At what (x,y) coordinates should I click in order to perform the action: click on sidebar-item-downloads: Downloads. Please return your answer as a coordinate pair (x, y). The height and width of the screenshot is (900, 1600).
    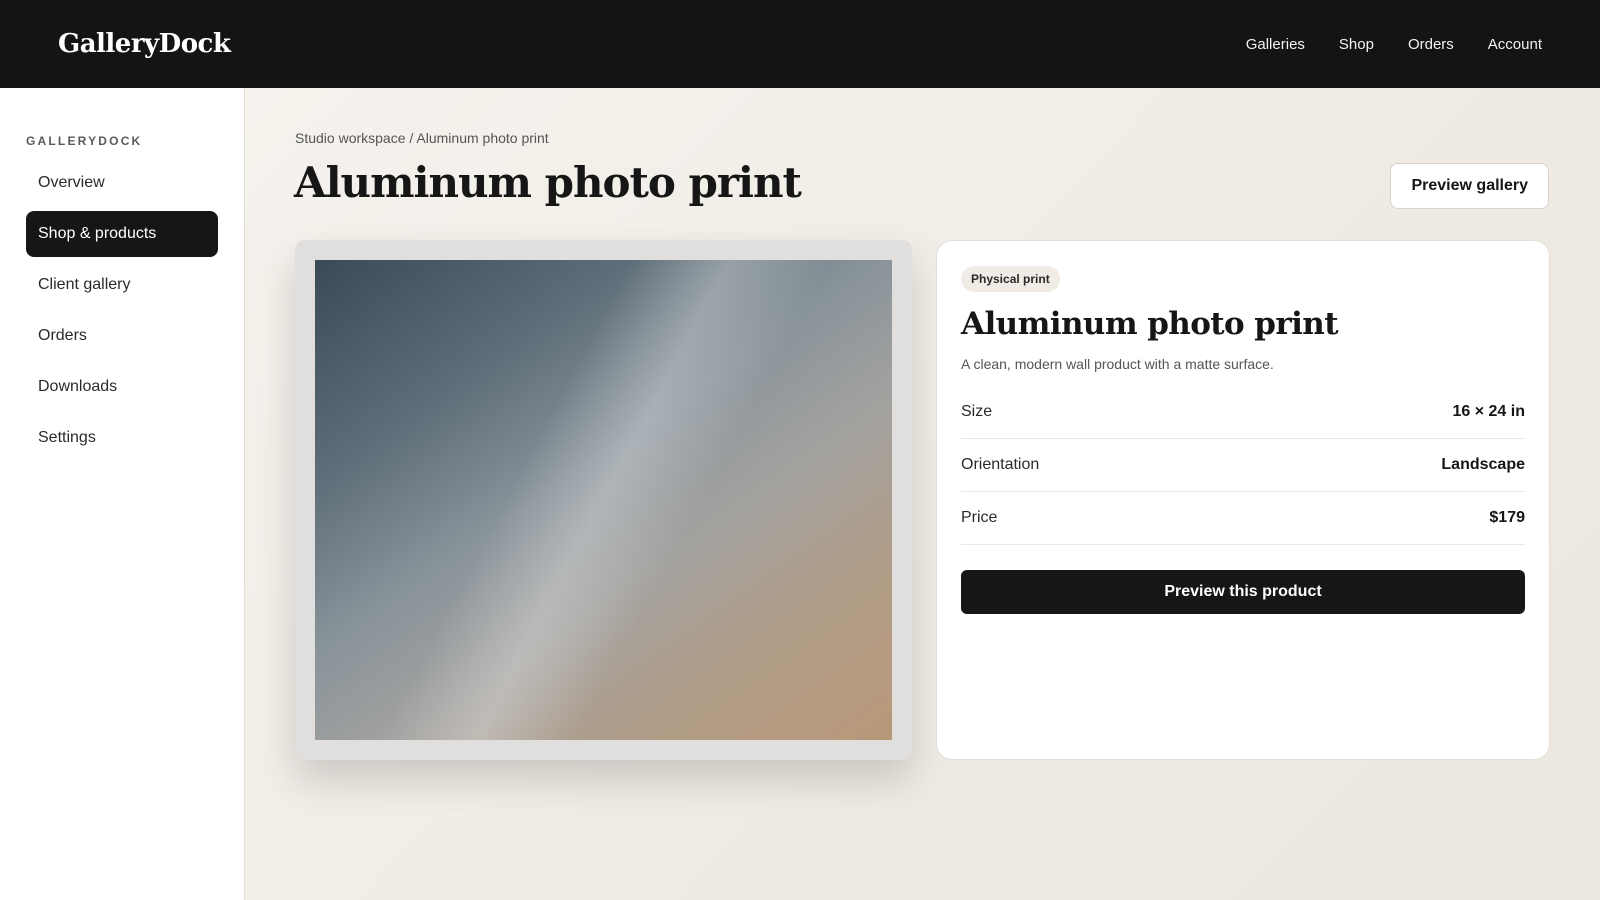
    Looking at the image, I should click on (122, 387).